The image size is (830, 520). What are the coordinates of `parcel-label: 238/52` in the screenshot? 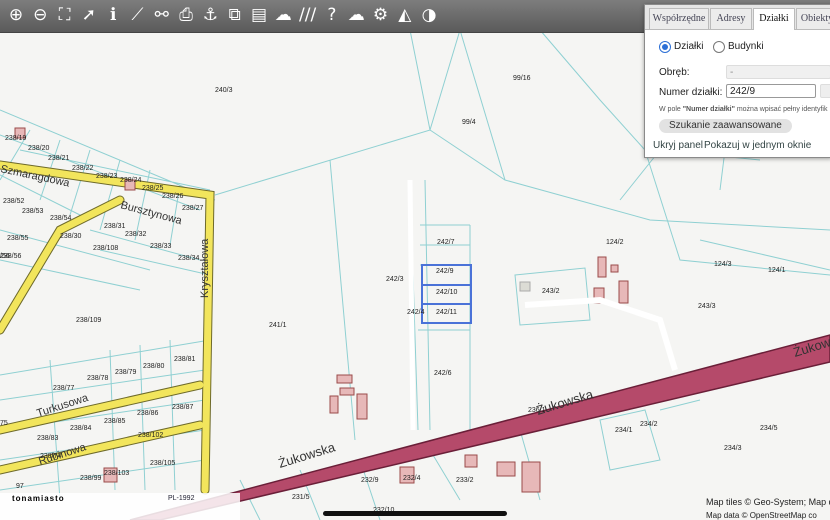 It's located at (14, 201).